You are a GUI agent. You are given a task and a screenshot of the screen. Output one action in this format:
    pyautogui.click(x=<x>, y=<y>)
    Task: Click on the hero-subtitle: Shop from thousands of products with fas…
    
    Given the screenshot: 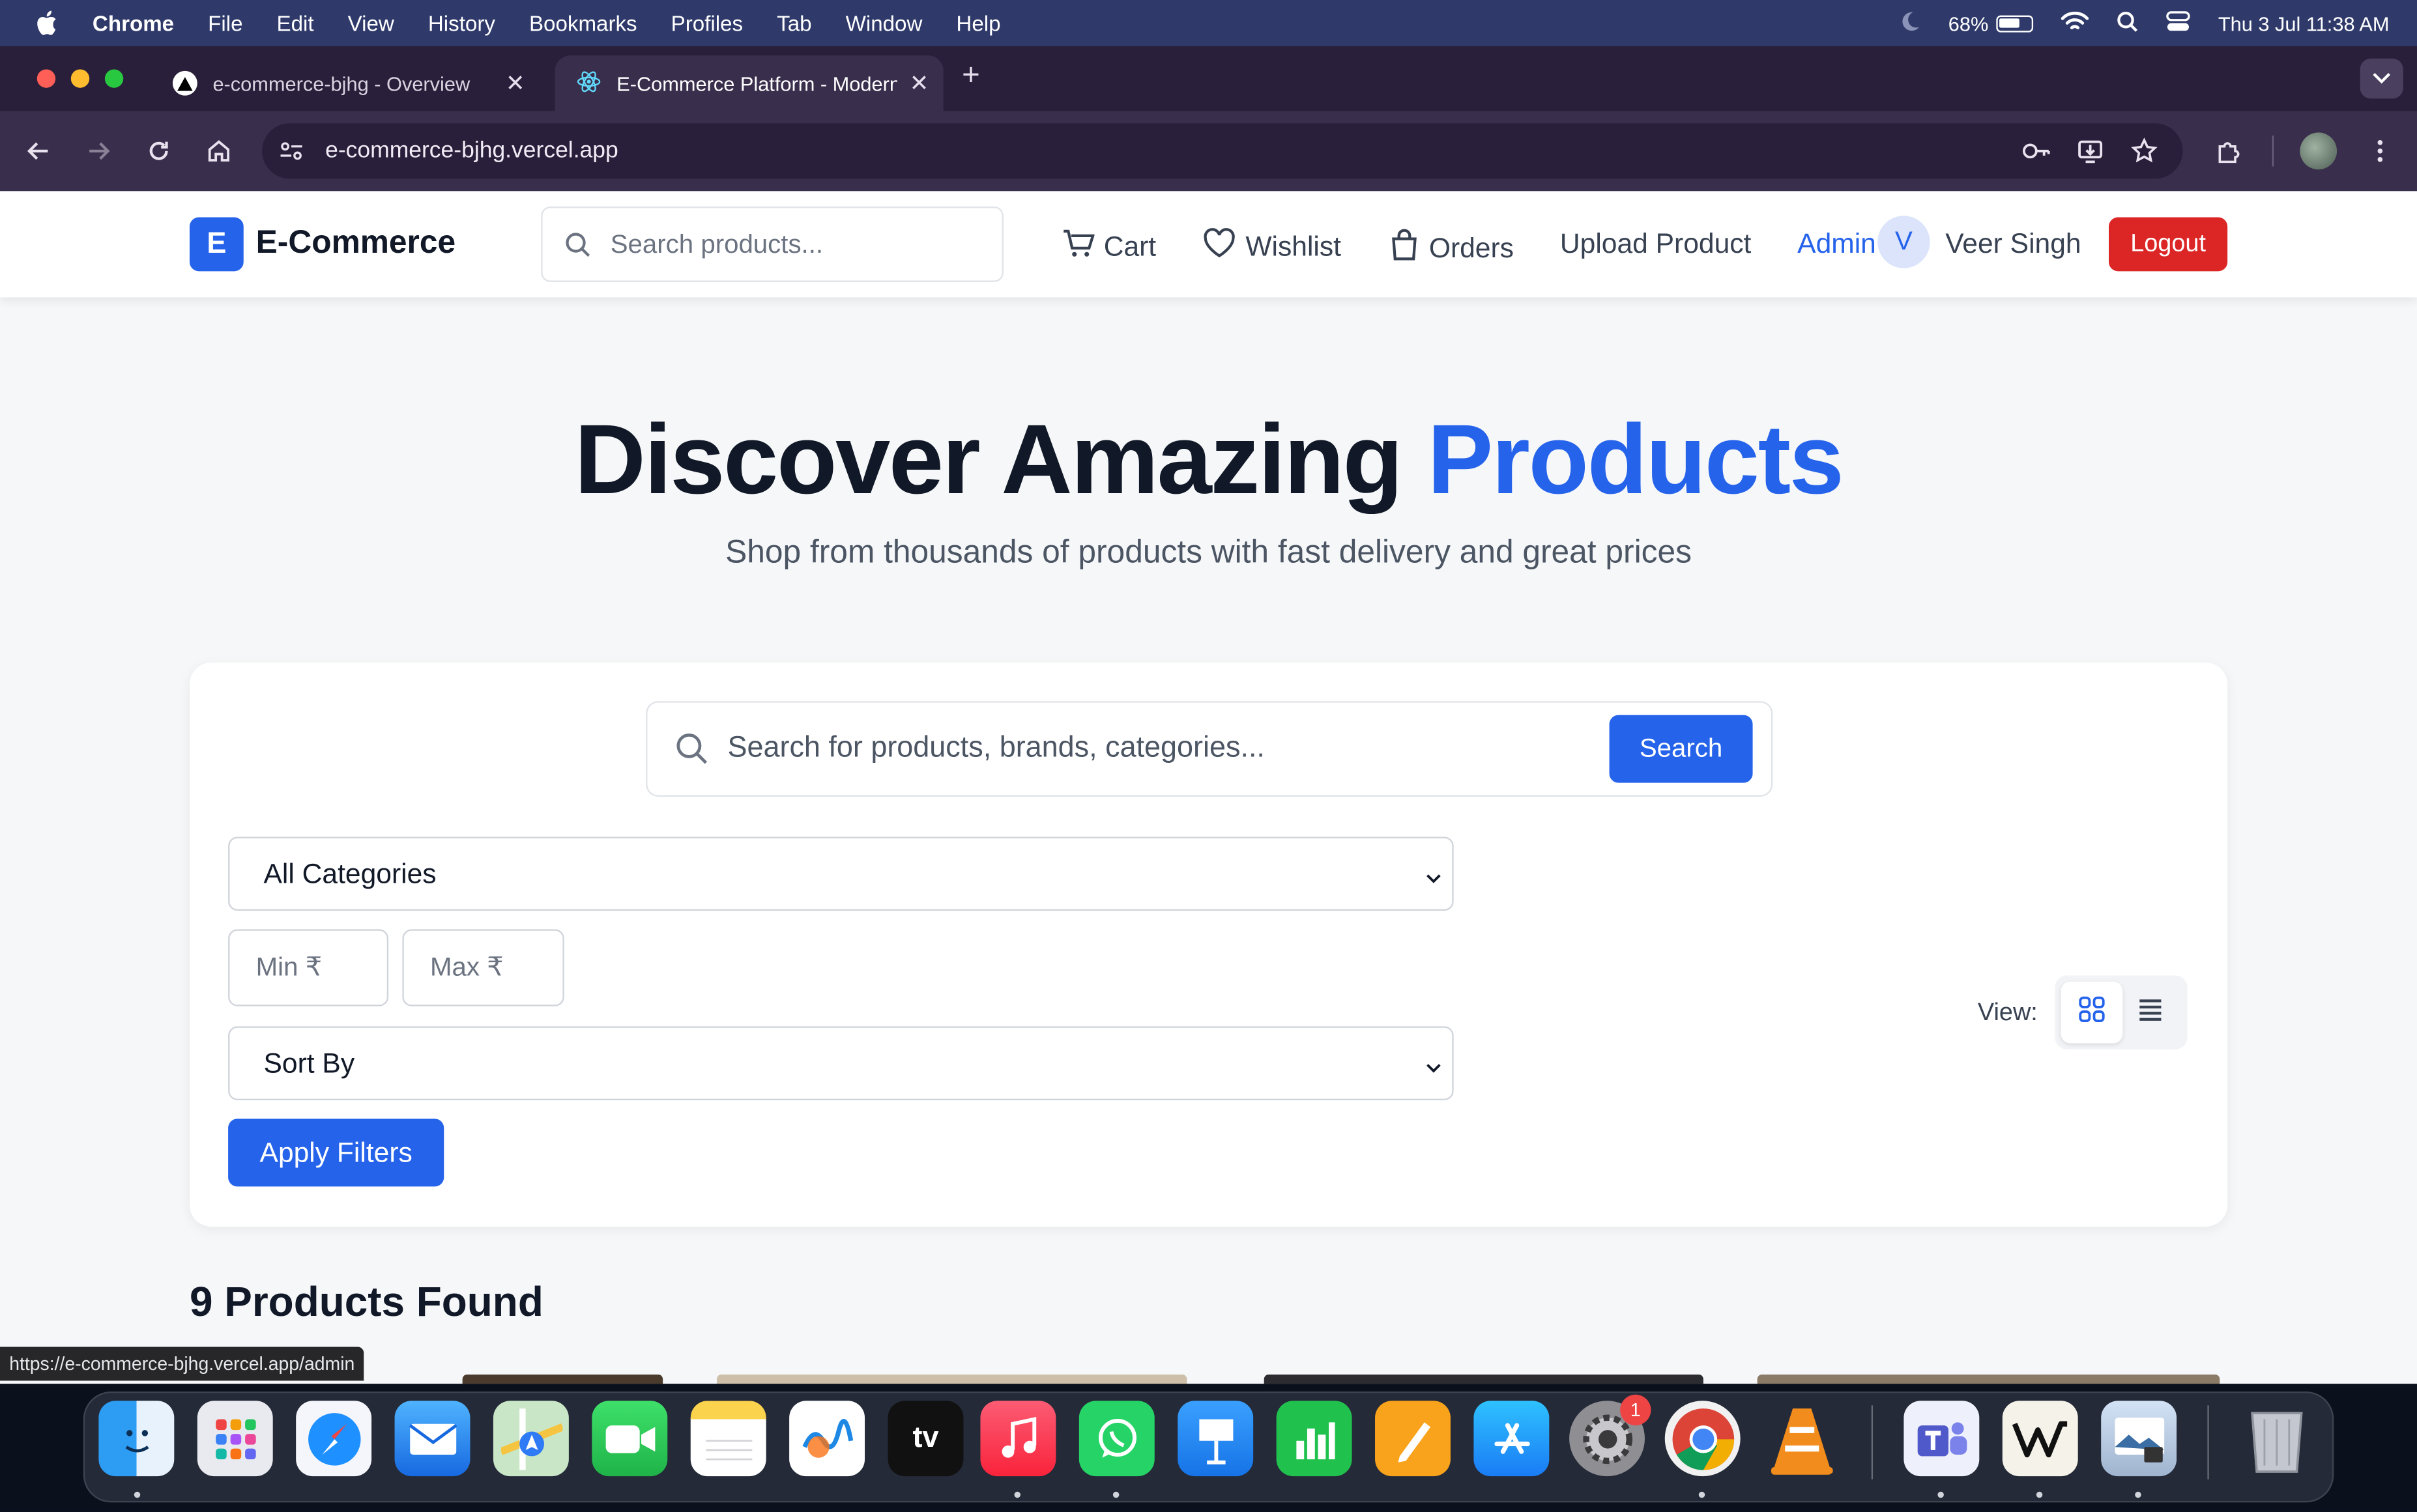 What is the action you would take?
    pyautogui.click(x=1208, y=552)
    